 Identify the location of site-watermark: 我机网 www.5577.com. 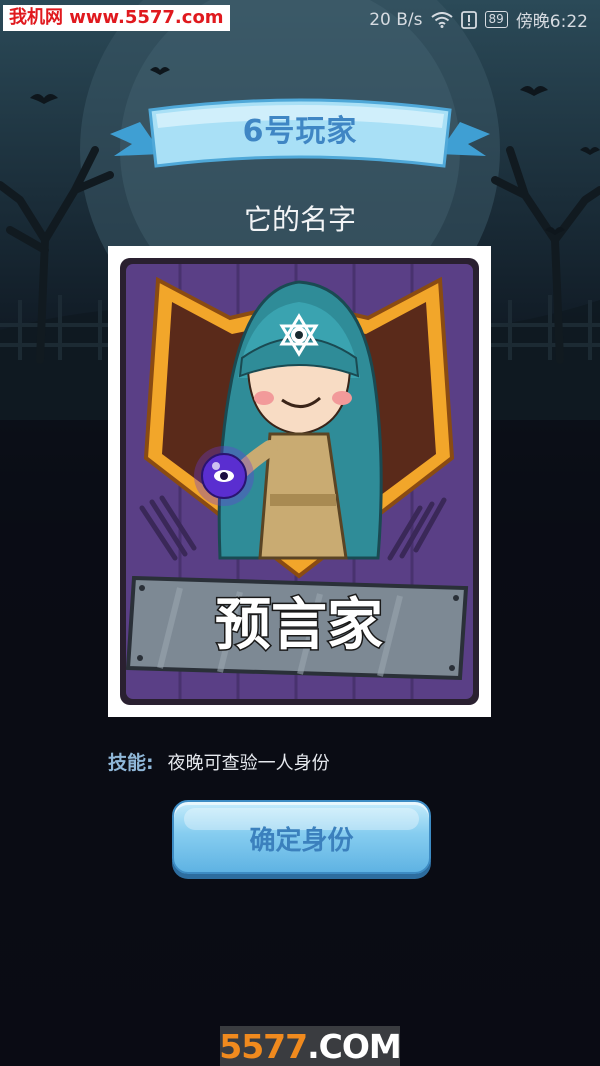
(116, 18).